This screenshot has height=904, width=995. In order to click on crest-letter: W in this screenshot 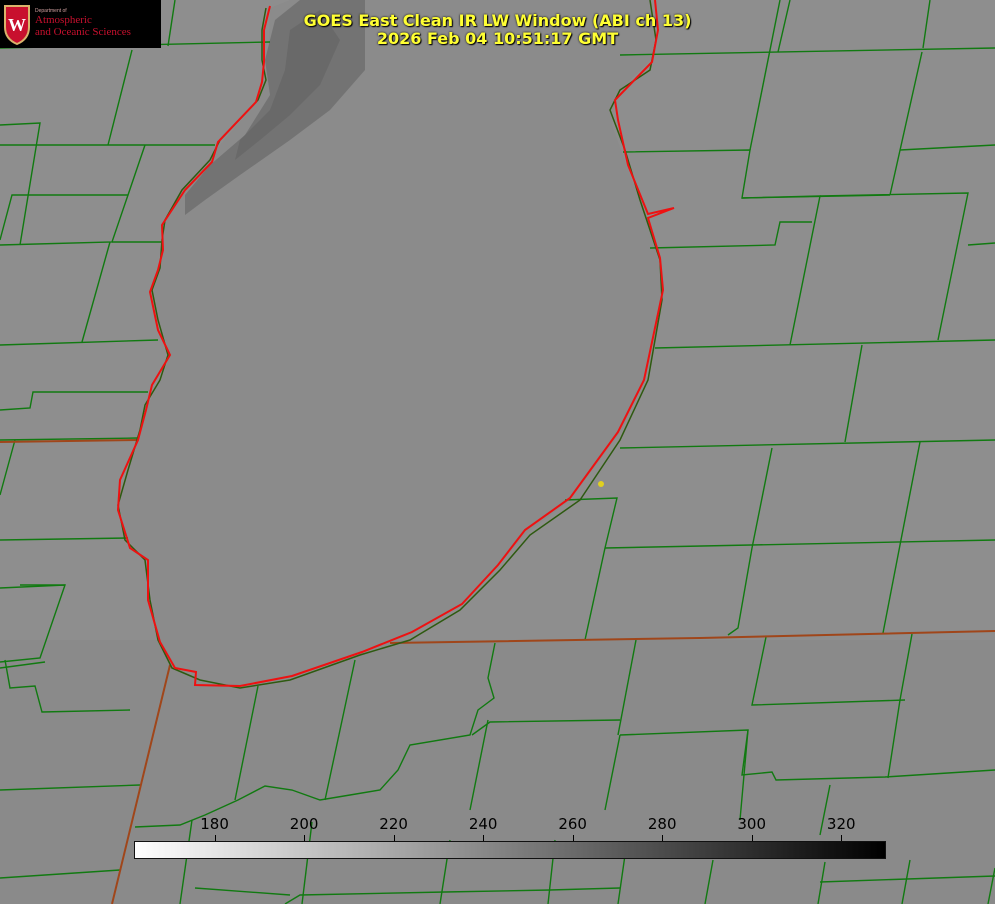, I will do `click(17, 25)`.